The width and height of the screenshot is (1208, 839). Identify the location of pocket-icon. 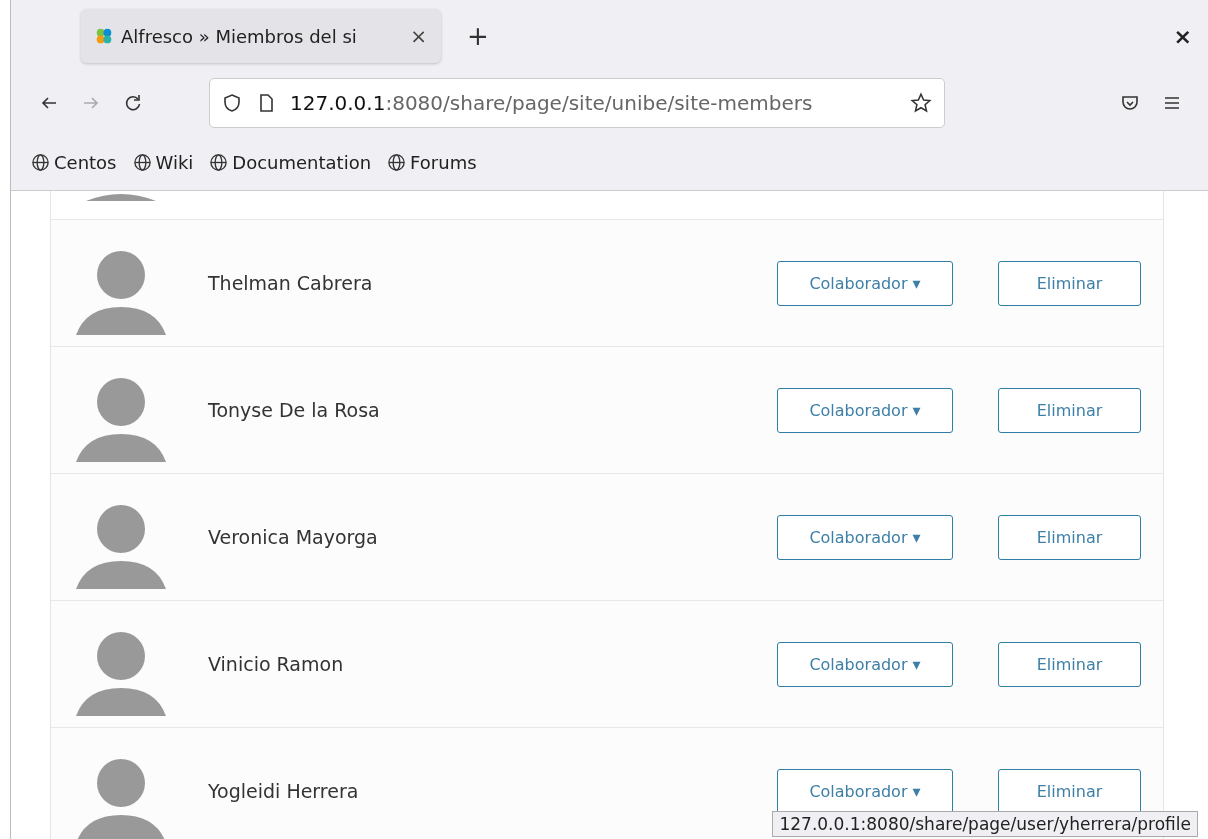
(1130, 103).